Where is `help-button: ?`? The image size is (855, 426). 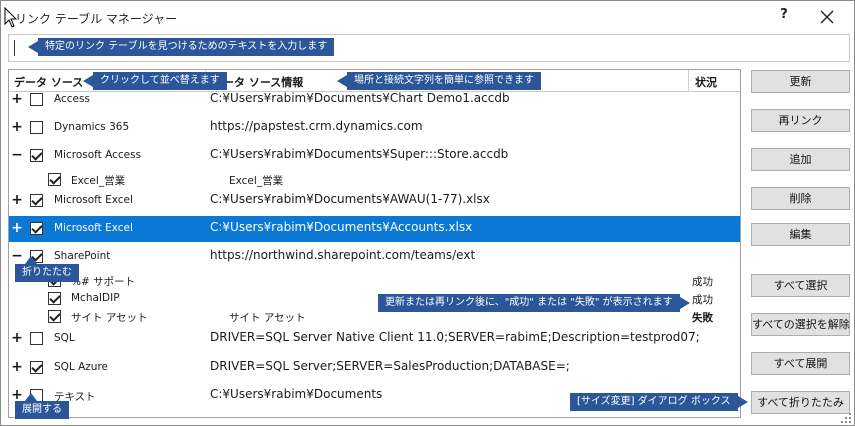 help-button: ? is located at coordinates (784, 17).